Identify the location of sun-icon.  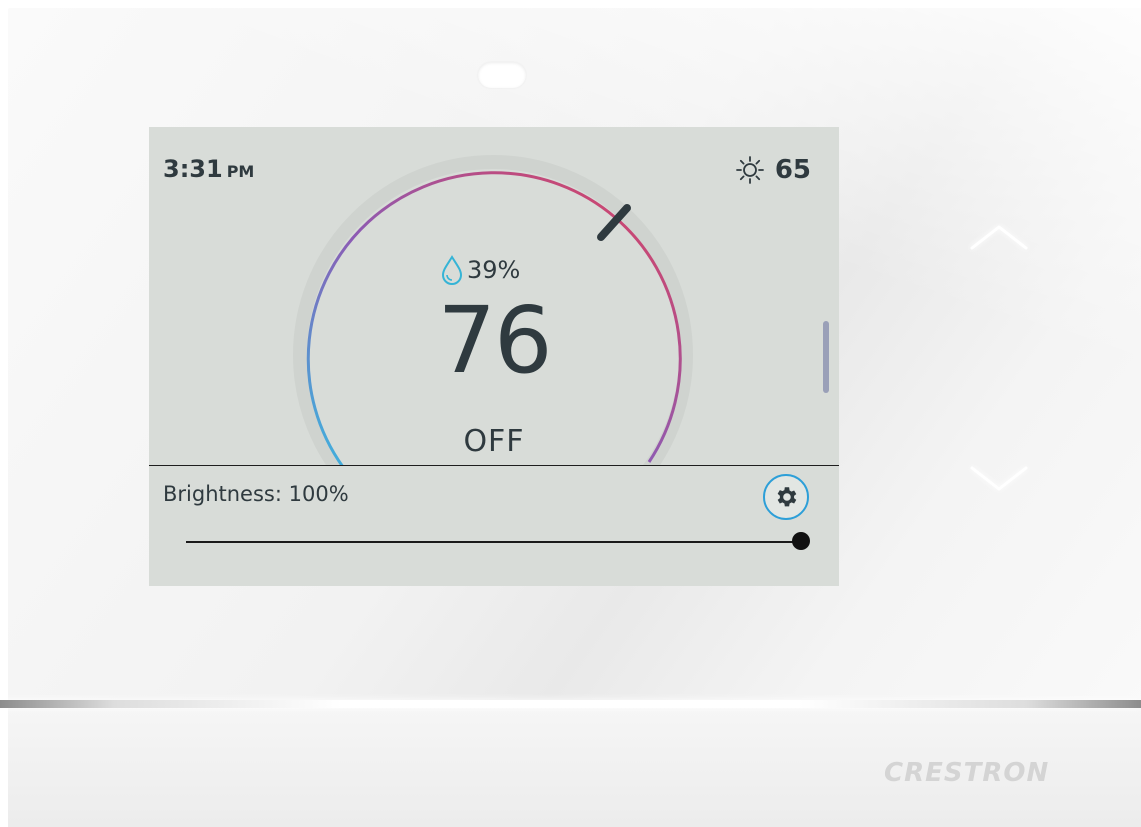
(749, 170).